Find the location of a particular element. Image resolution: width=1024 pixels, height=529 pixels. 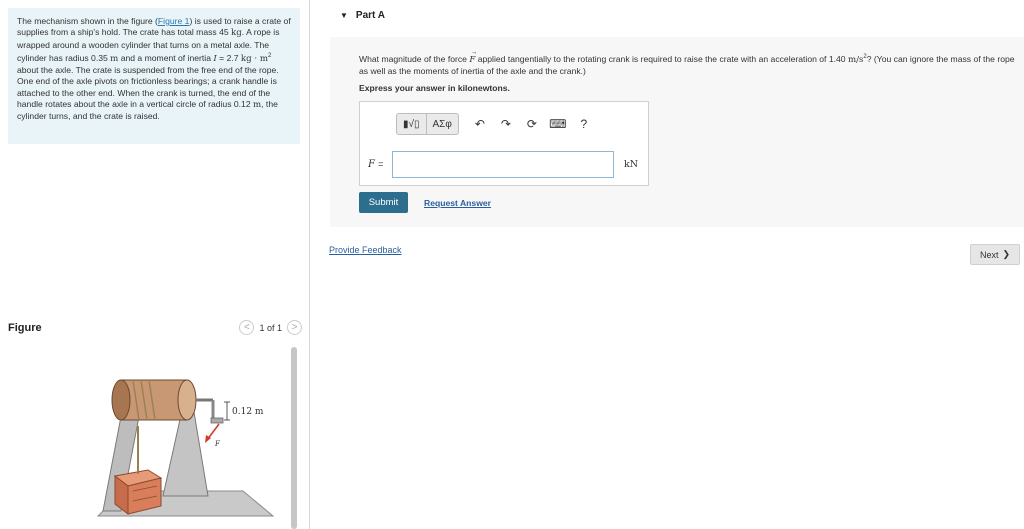

part-a-header: ▼ Part A is located at coordinates (362, 15).